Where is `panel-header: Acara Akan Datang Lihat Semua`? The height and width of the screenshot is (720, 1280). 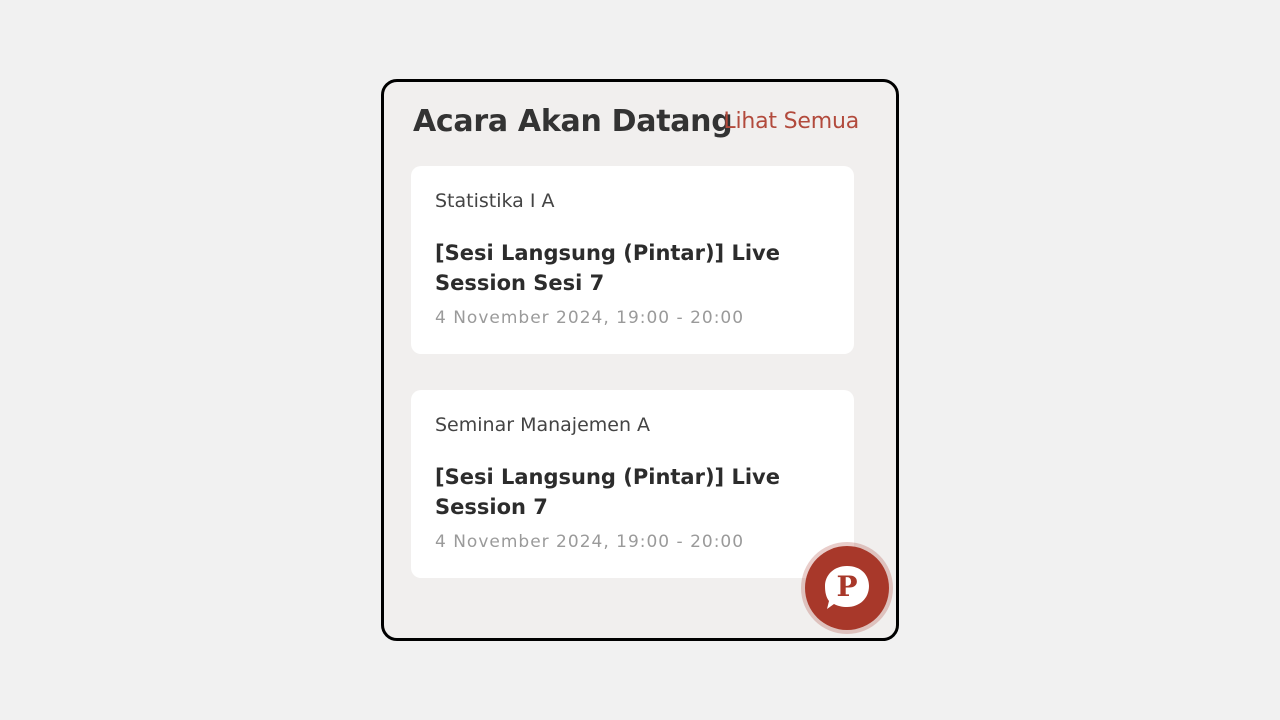 panel-header: Acara Akan Datang Lihat Semua is located at coordinates (636, 124).